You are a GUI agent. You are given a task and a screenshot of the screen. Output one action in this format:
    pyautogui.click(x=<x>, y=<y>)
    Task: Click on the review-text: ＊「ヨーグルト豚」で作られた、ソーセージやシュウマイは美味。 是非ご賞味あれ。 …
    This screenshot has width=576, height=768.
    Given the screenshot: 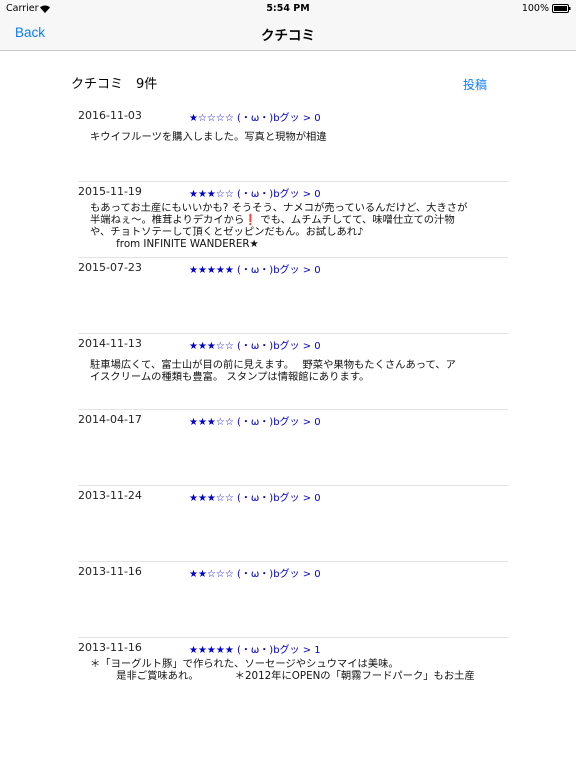 What is the action you would take?
    pyautogui.click(x=282, y=670)
    